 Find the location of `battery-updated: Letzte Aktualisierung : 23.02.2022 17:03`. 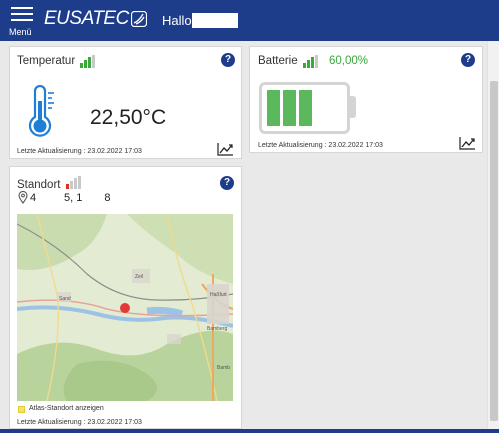

battery-updated: Letzte Aktualisierung : 23.02.2022 17:03 is located at coordinates (320, 145).